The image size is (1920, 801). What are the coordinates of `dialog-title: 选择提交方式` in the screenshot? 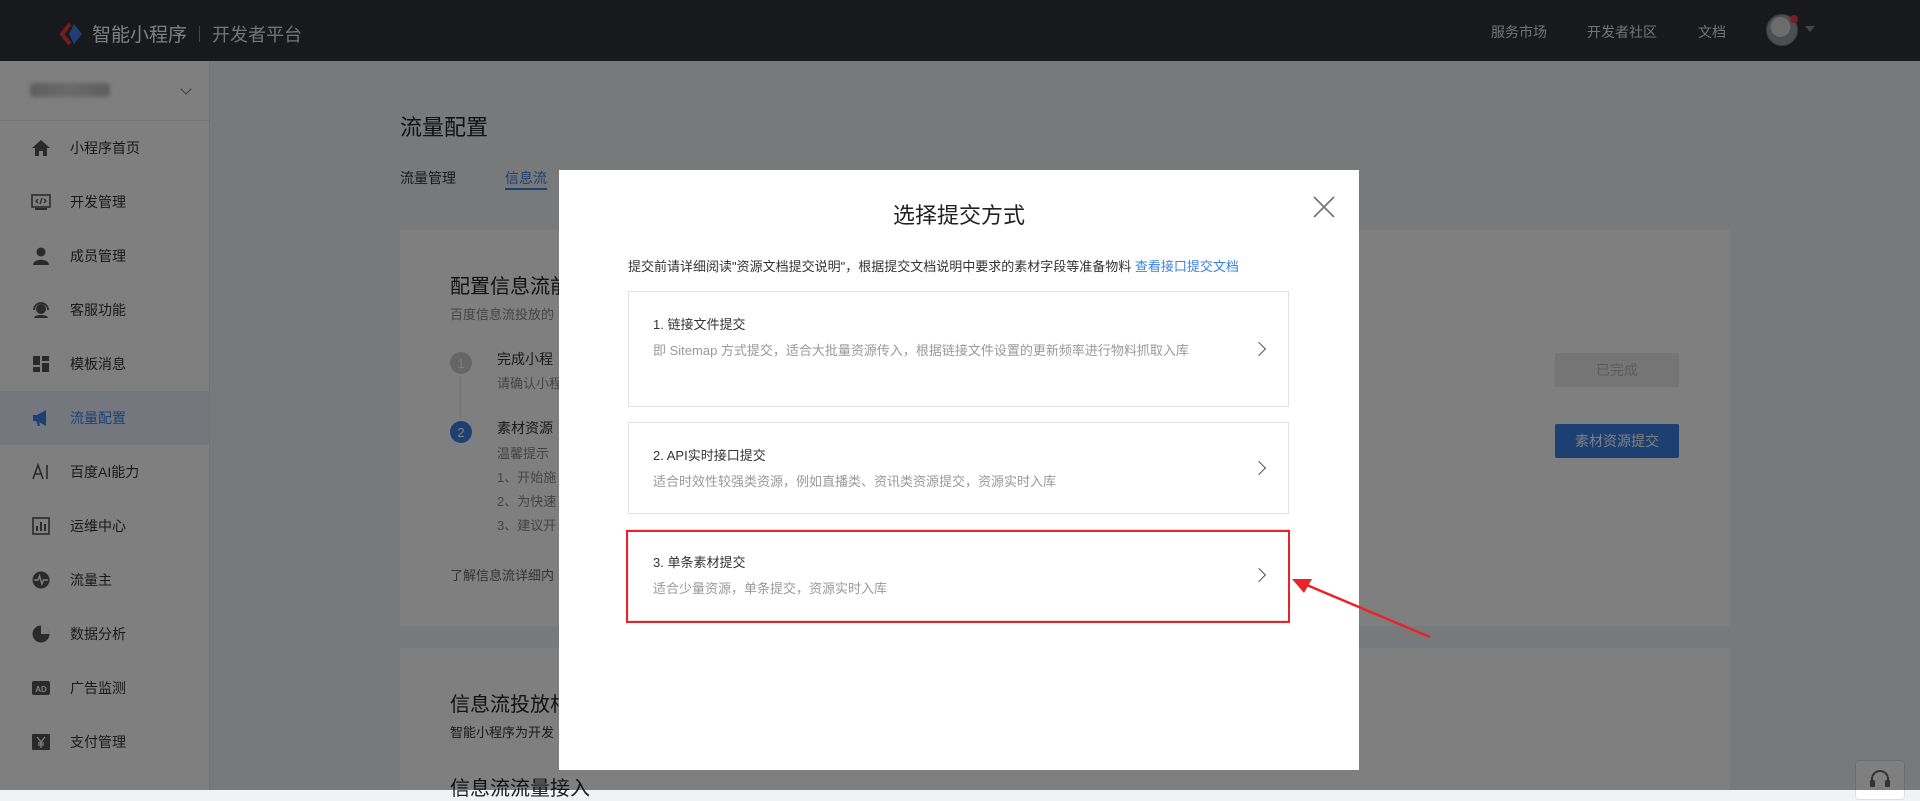 It's located at (958, 215).